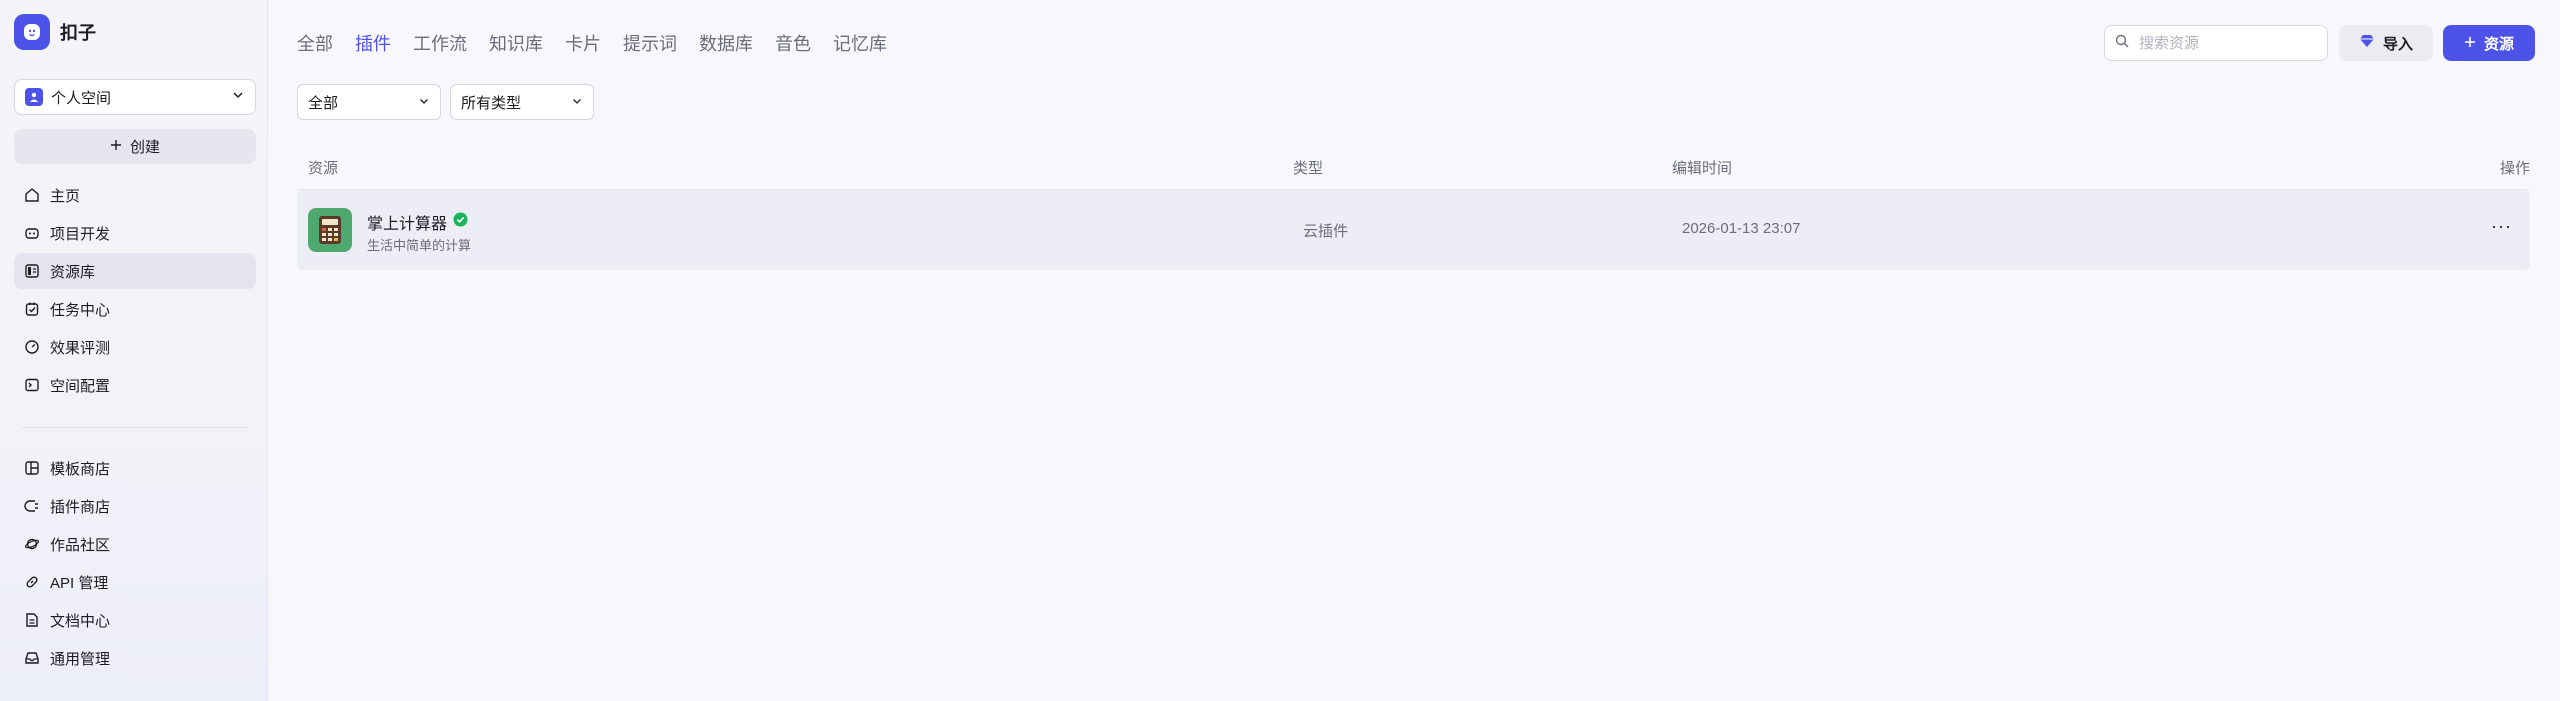  What do you see at coordinates (135, 427) in the screenshot?
I see `sidebar-divider` at bounding box center [135, 427].